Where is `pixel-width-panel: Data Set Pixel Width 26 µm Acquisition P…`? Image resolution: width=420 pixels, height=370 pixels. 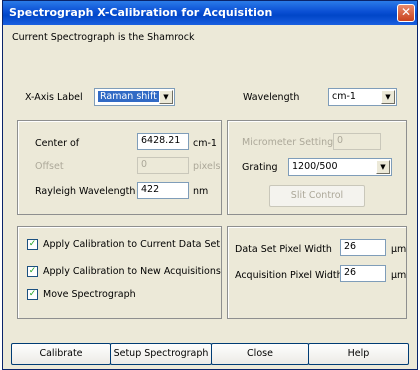
pixel-width-panel: Data Set Pixel Width 26 µm Acquisition P… is located at coordinates (317, 272).